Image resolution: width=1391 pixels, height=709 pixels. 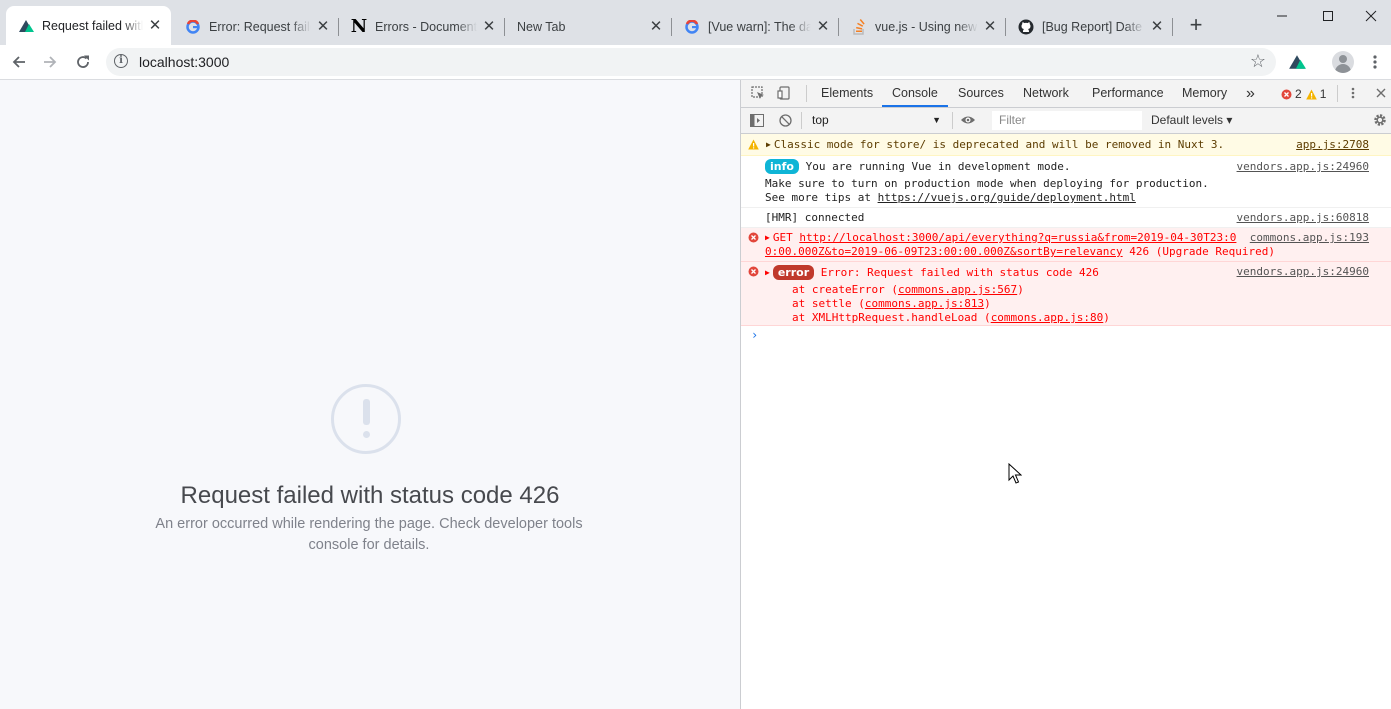 I want to click on stack-frame-suffix: ), so click(x=987, y=303).